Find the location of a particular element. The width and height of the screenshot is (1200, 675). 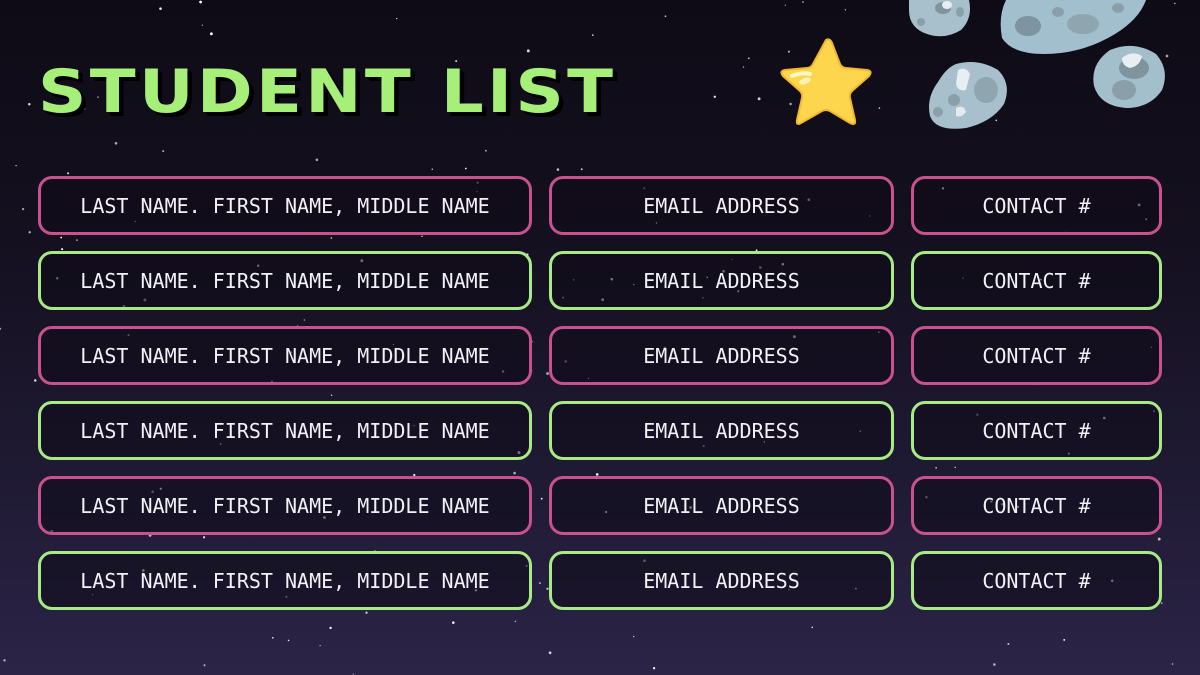

star-icon is located at coordinates (826, 81).